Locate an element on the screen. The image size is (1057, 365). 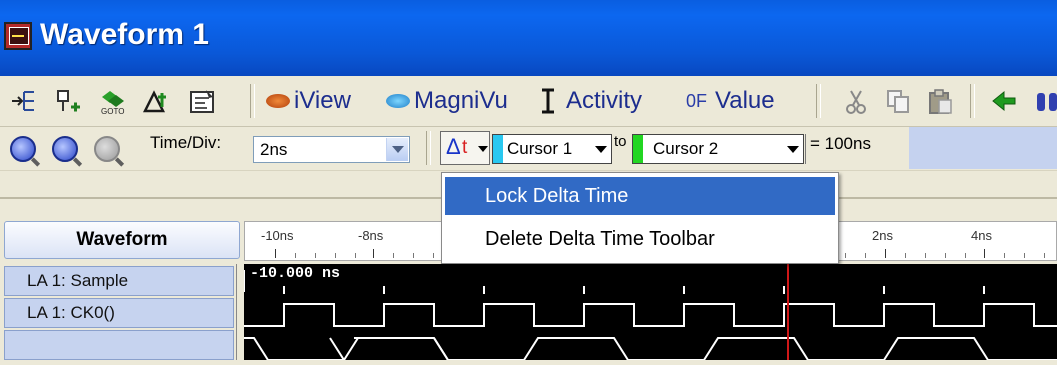
goto-icon: GOTO is located at coordinates (112, 103).